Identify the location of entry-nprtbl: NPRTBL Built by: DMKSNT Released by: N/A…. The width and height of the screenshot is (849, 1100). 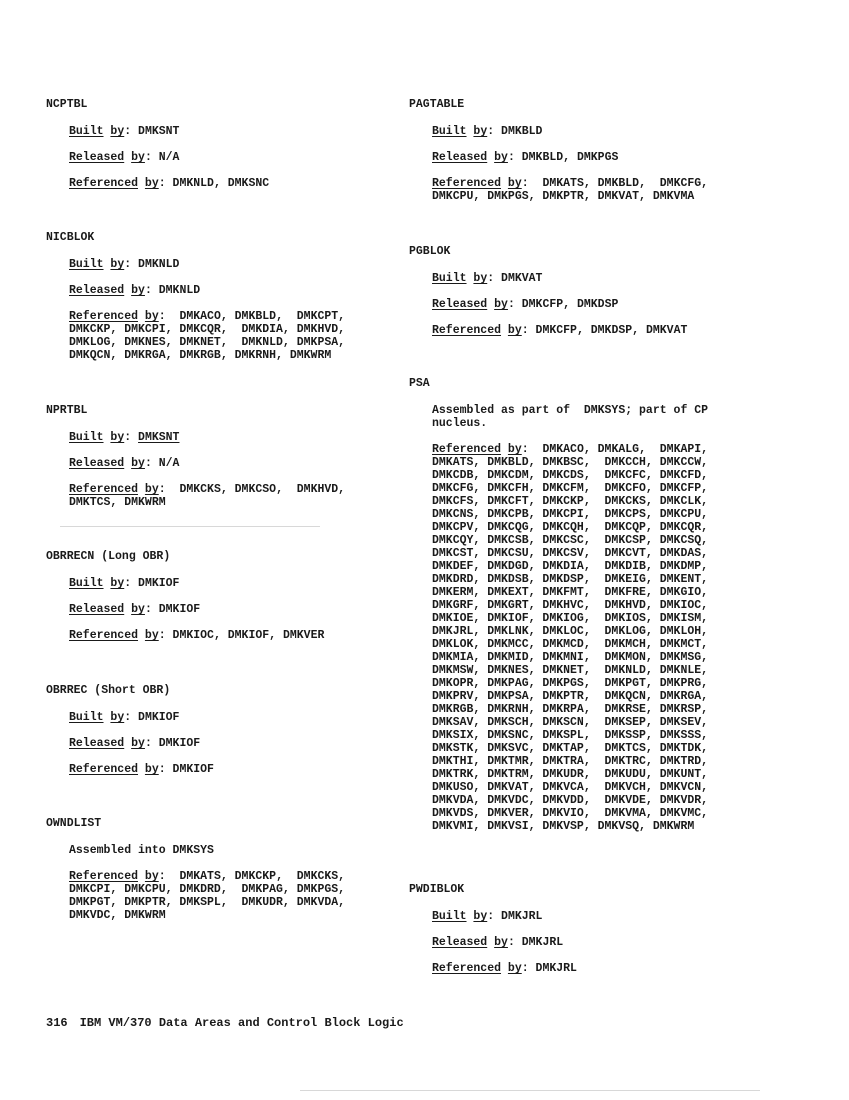
(221, 456).